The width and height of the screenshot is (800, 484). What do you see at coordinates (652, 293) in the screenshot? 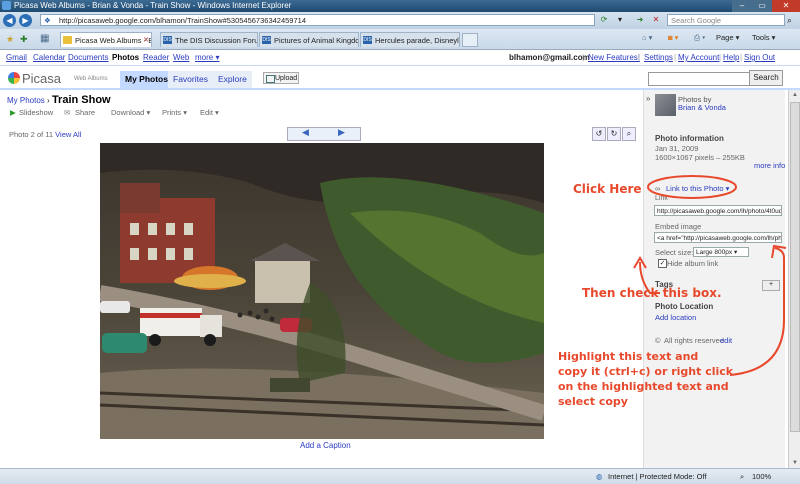
I see `annotation-check-box: Then check this box.` at bounding box center [652, 293].